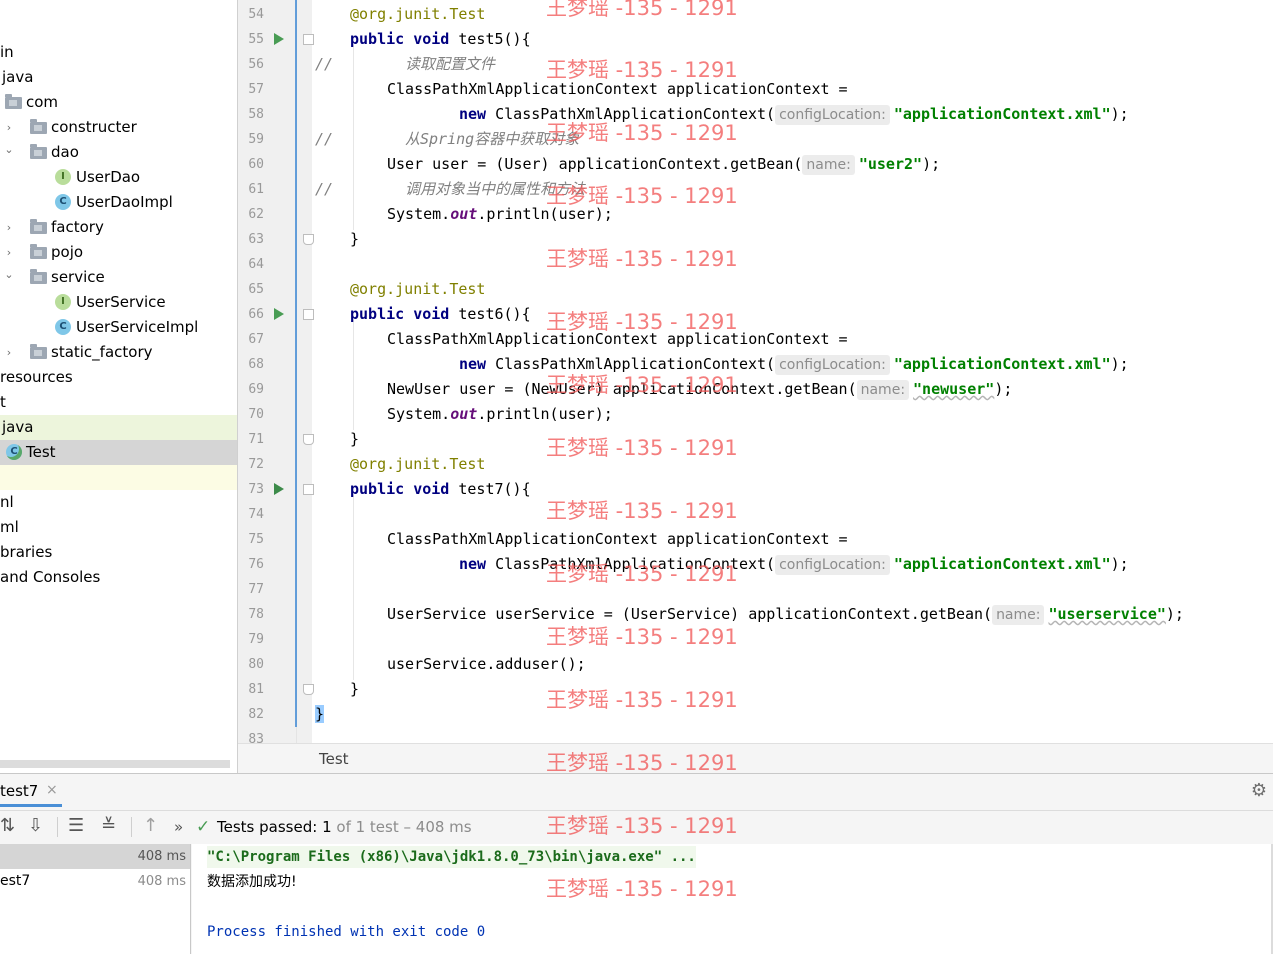  Describe the element at coordinates (95, 881) in the screenshot. I see `test-row-test7: est7 408 ms` at that location.